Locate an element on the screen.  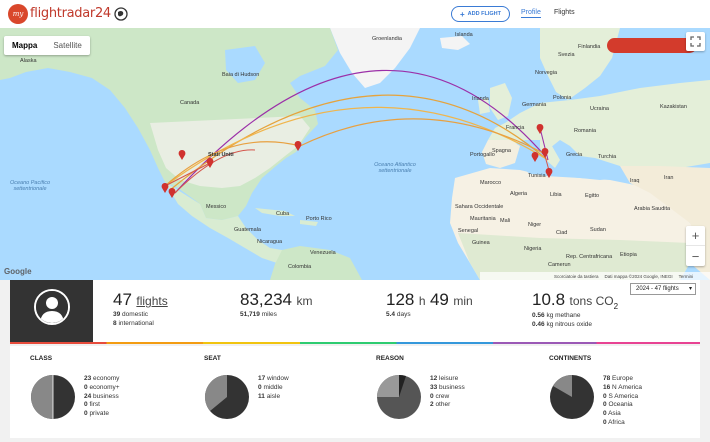
co2-unit: tons CO is located at coordinates (591, 301).